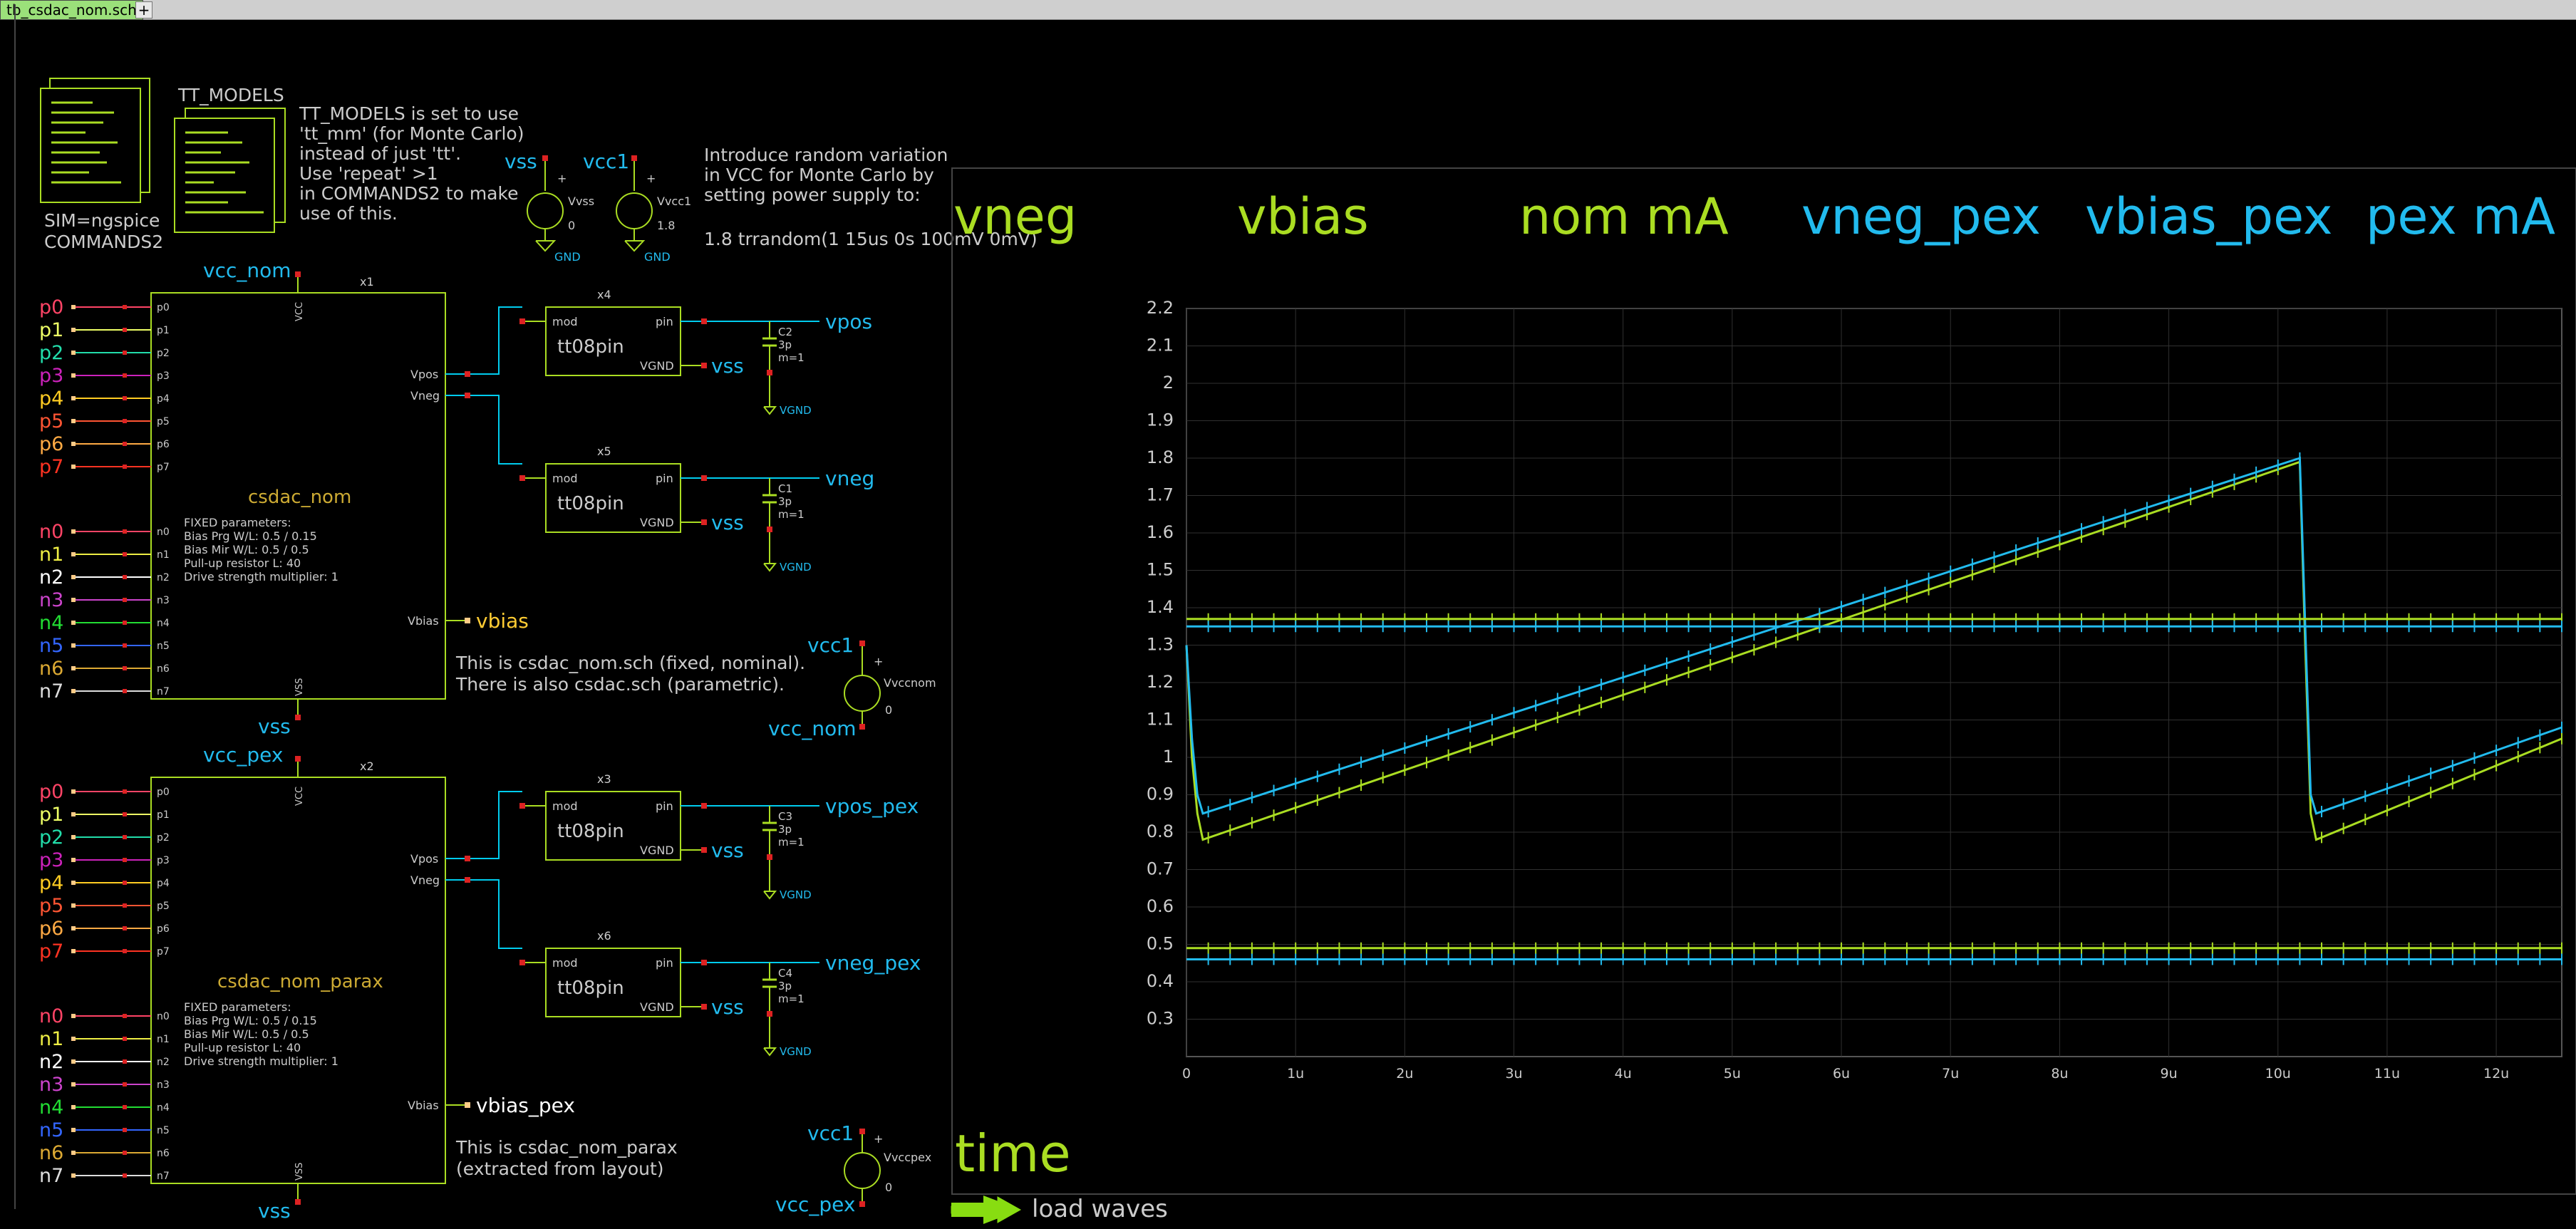 This screenshot has height=1229, width=2576. What do you see at coordinates (367, 282) in the screenshot?
I see `dac-instance-name: x1` at bounding box center [367, 282].